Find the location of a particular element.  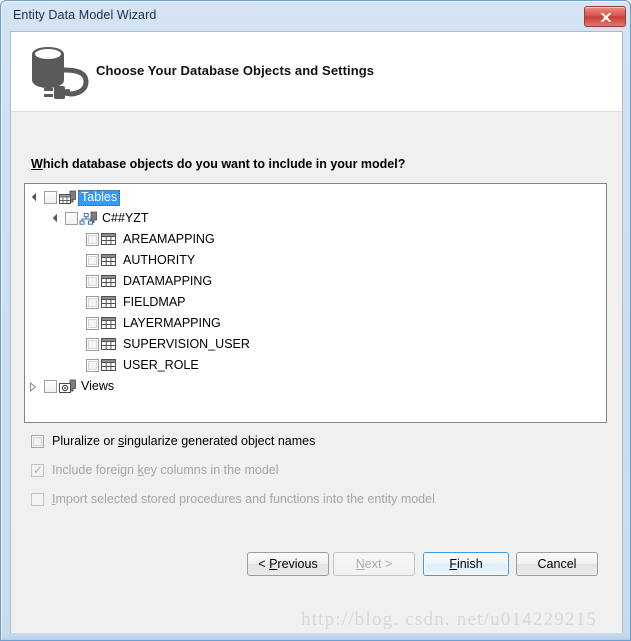

tree-row: Views is located at coordinates (315, 386).